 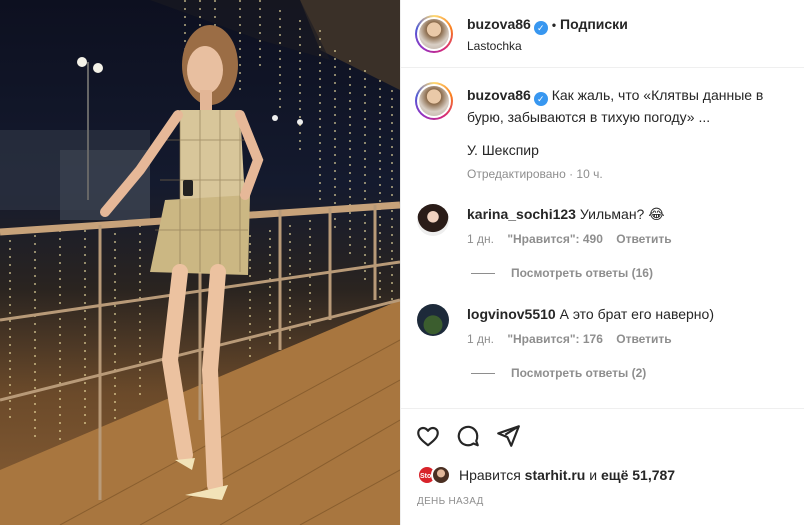 I want to click on comment-meta: 1 дн. "Нравится": 176 Ответить, so click(x=569, y=339).